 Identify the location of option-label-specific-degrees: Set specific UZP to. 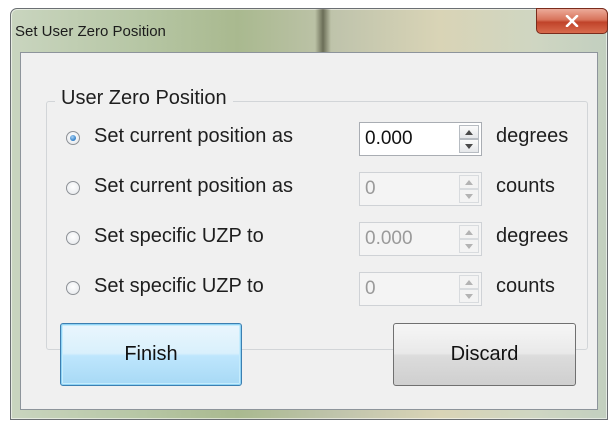
(179, 236).